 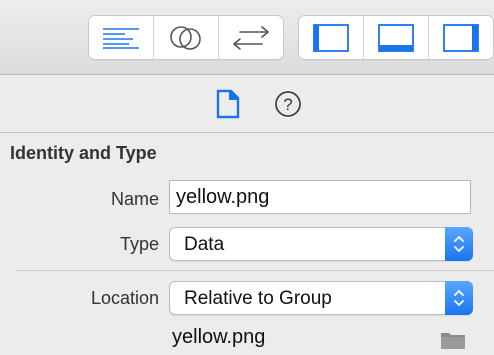 I want to click on folder-icon, so click(x=453, y=342).